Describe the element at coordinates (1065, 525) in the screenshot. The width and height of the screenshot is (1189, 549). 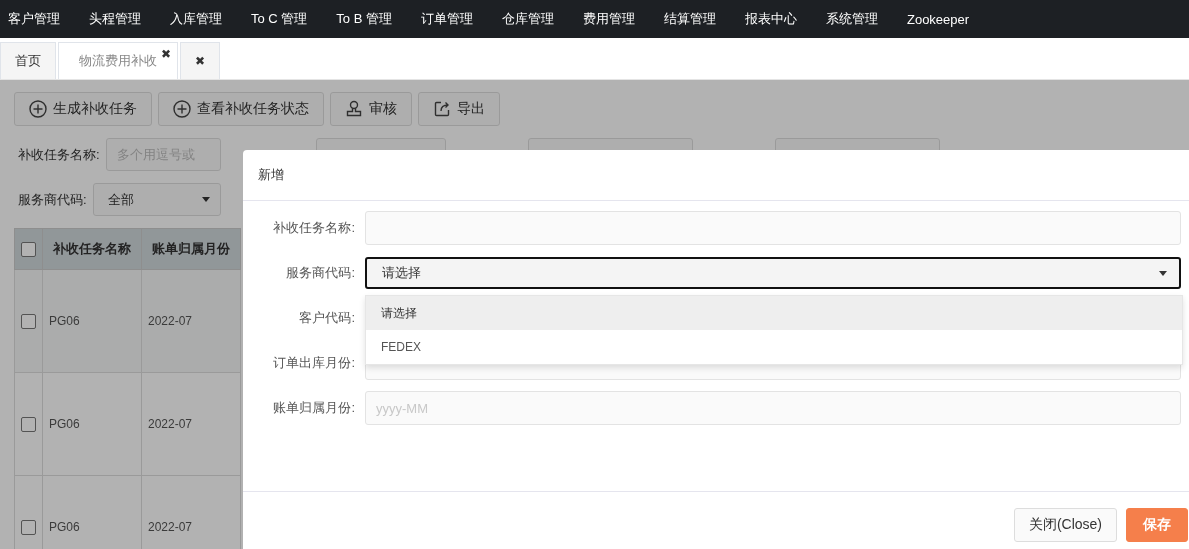
I see `close-button: 关闭(Close)` at that location.